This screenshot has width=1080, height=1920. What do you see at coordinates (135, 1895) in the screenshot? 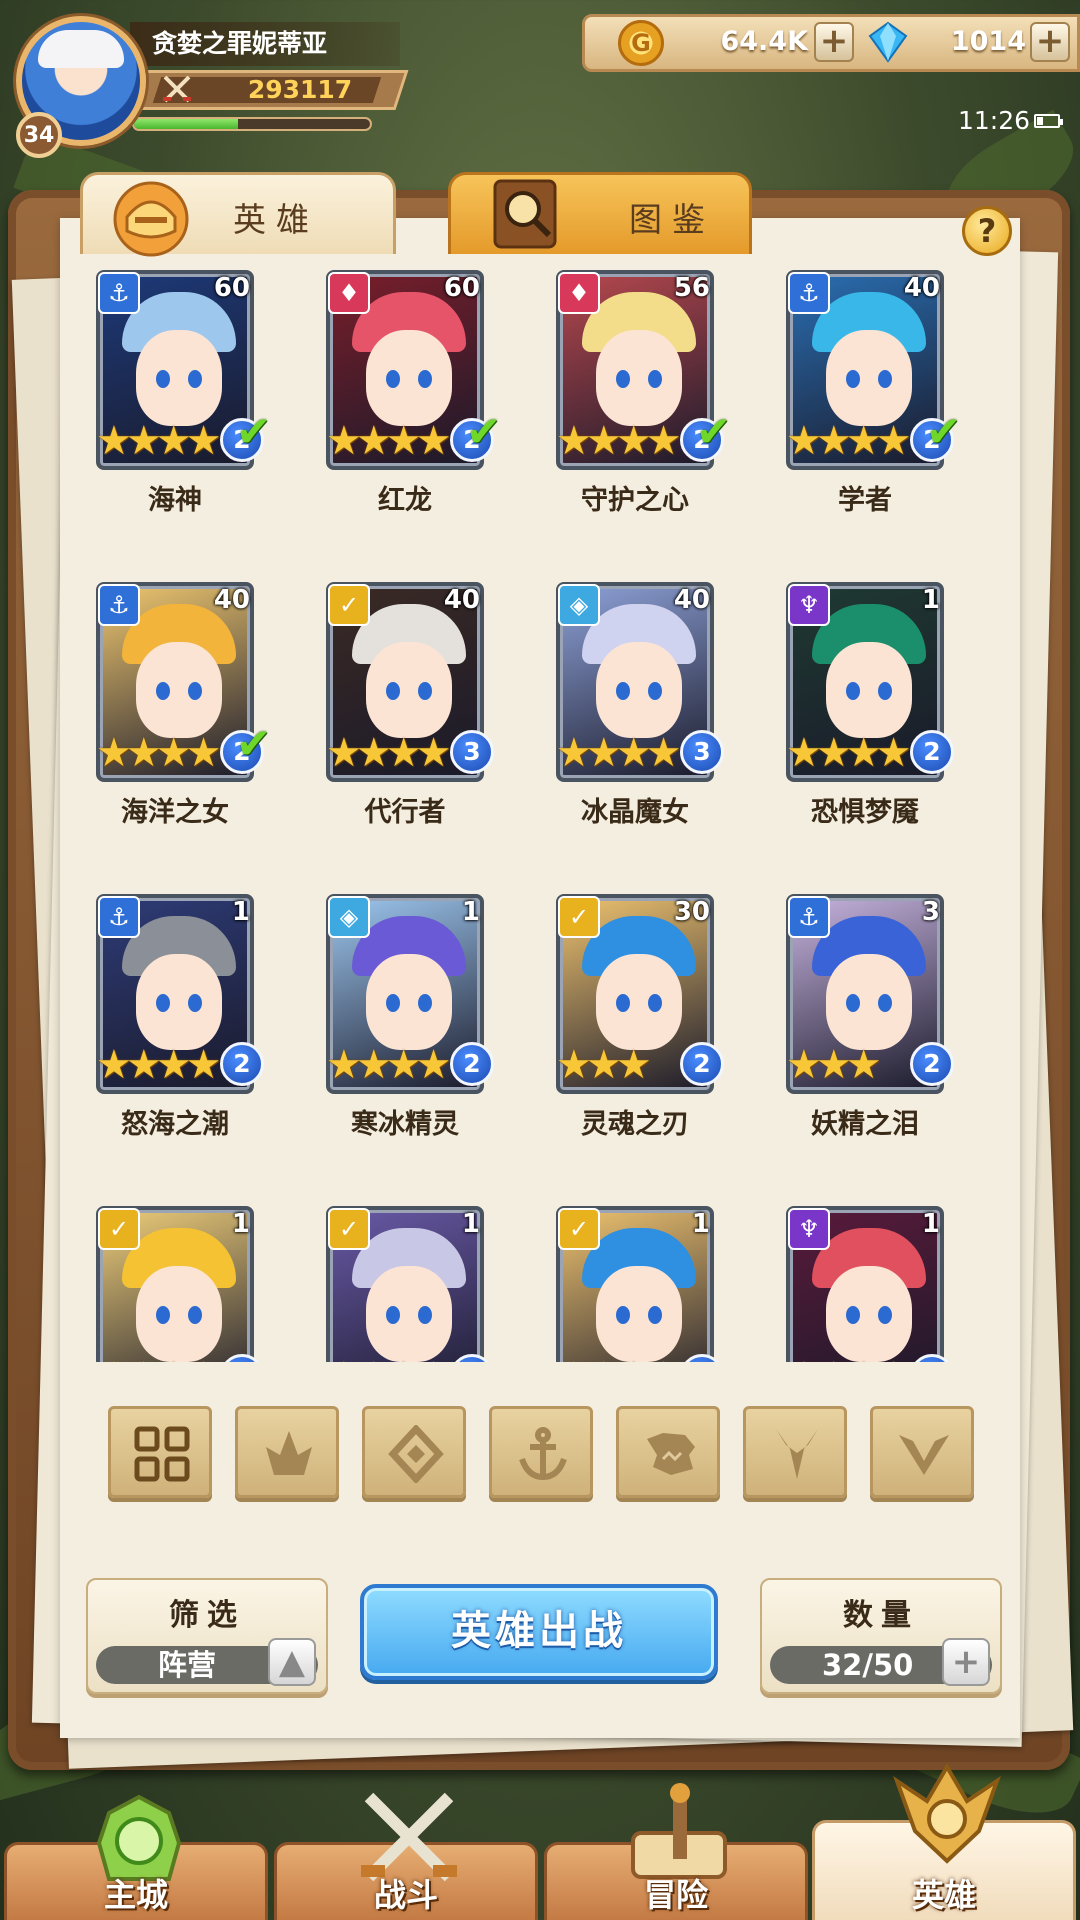
I see `nav-main-city-label: 主城` at bounding box center [135, 1895].